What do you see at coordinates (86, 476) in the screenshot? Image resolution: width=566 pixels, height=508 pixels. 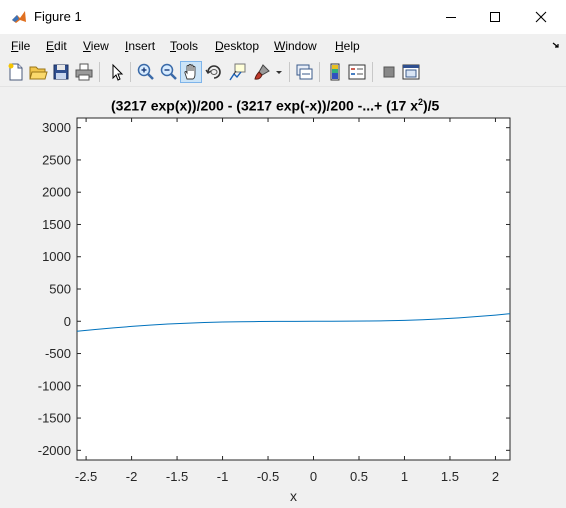 I see `x-tick-label: -2.5` at bounding box center [86, 476].